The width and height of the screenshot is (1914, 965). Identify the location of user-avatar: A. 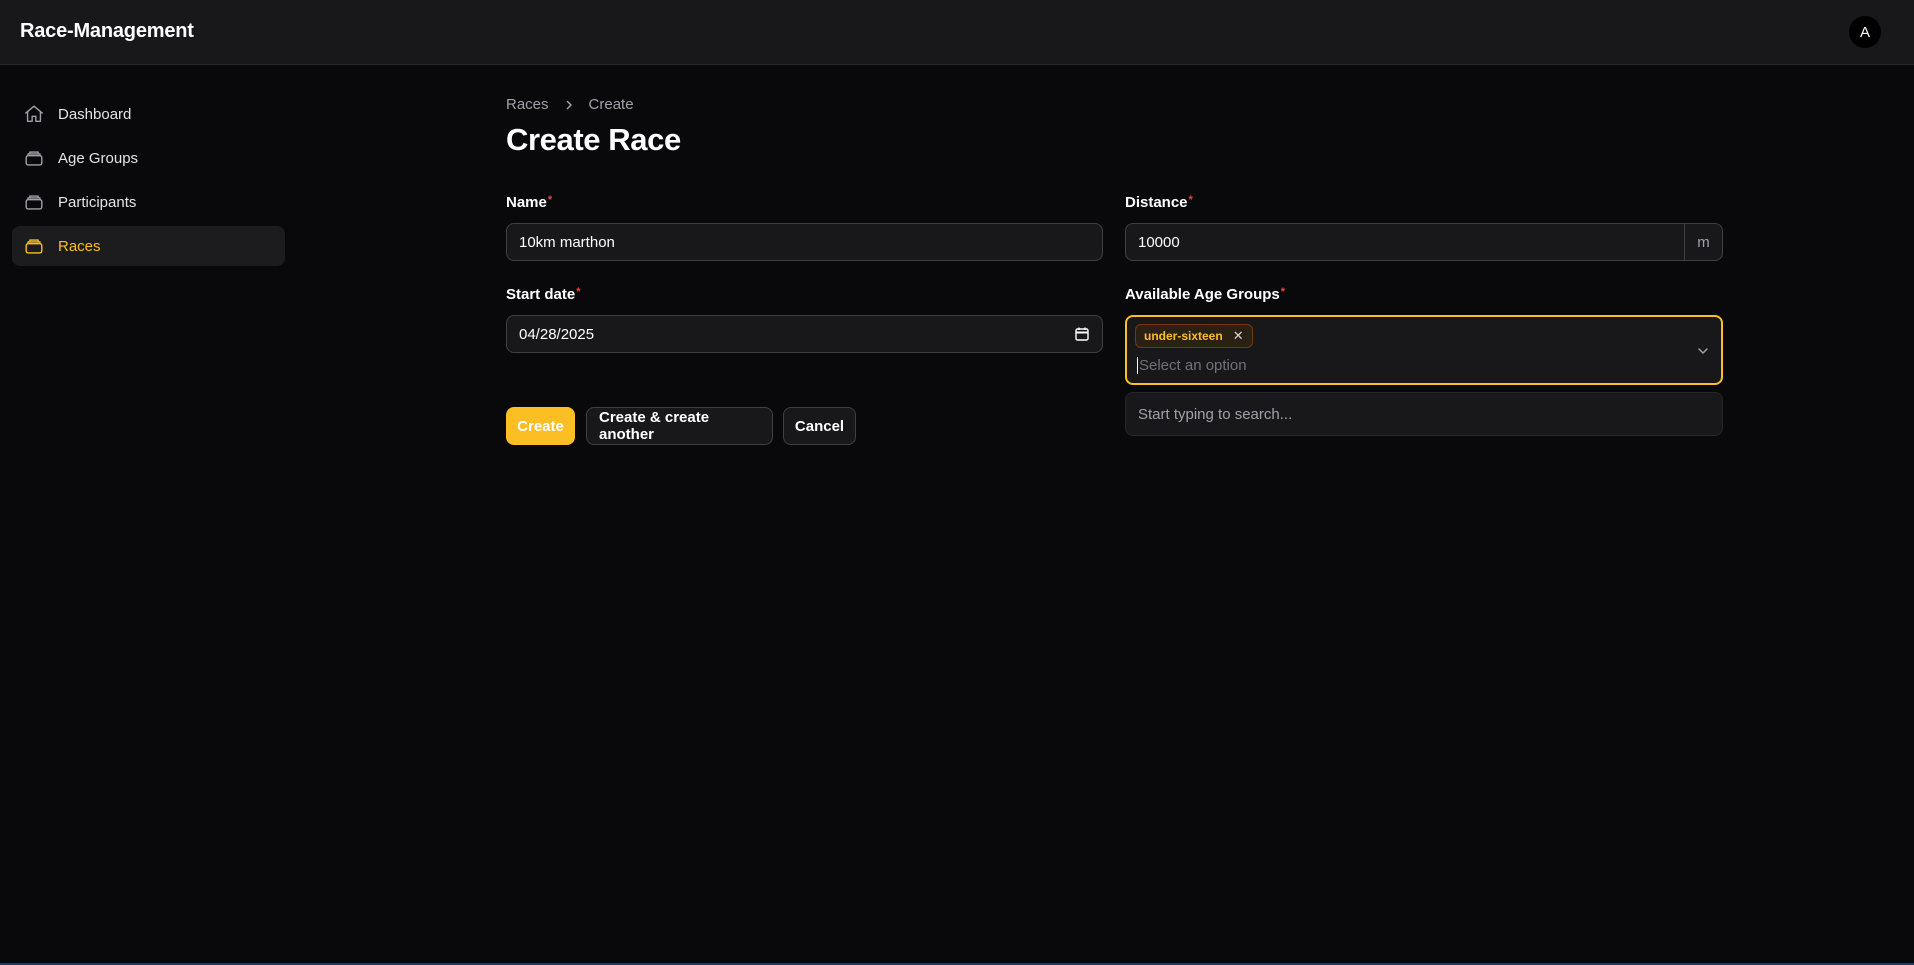
(1865, 32).